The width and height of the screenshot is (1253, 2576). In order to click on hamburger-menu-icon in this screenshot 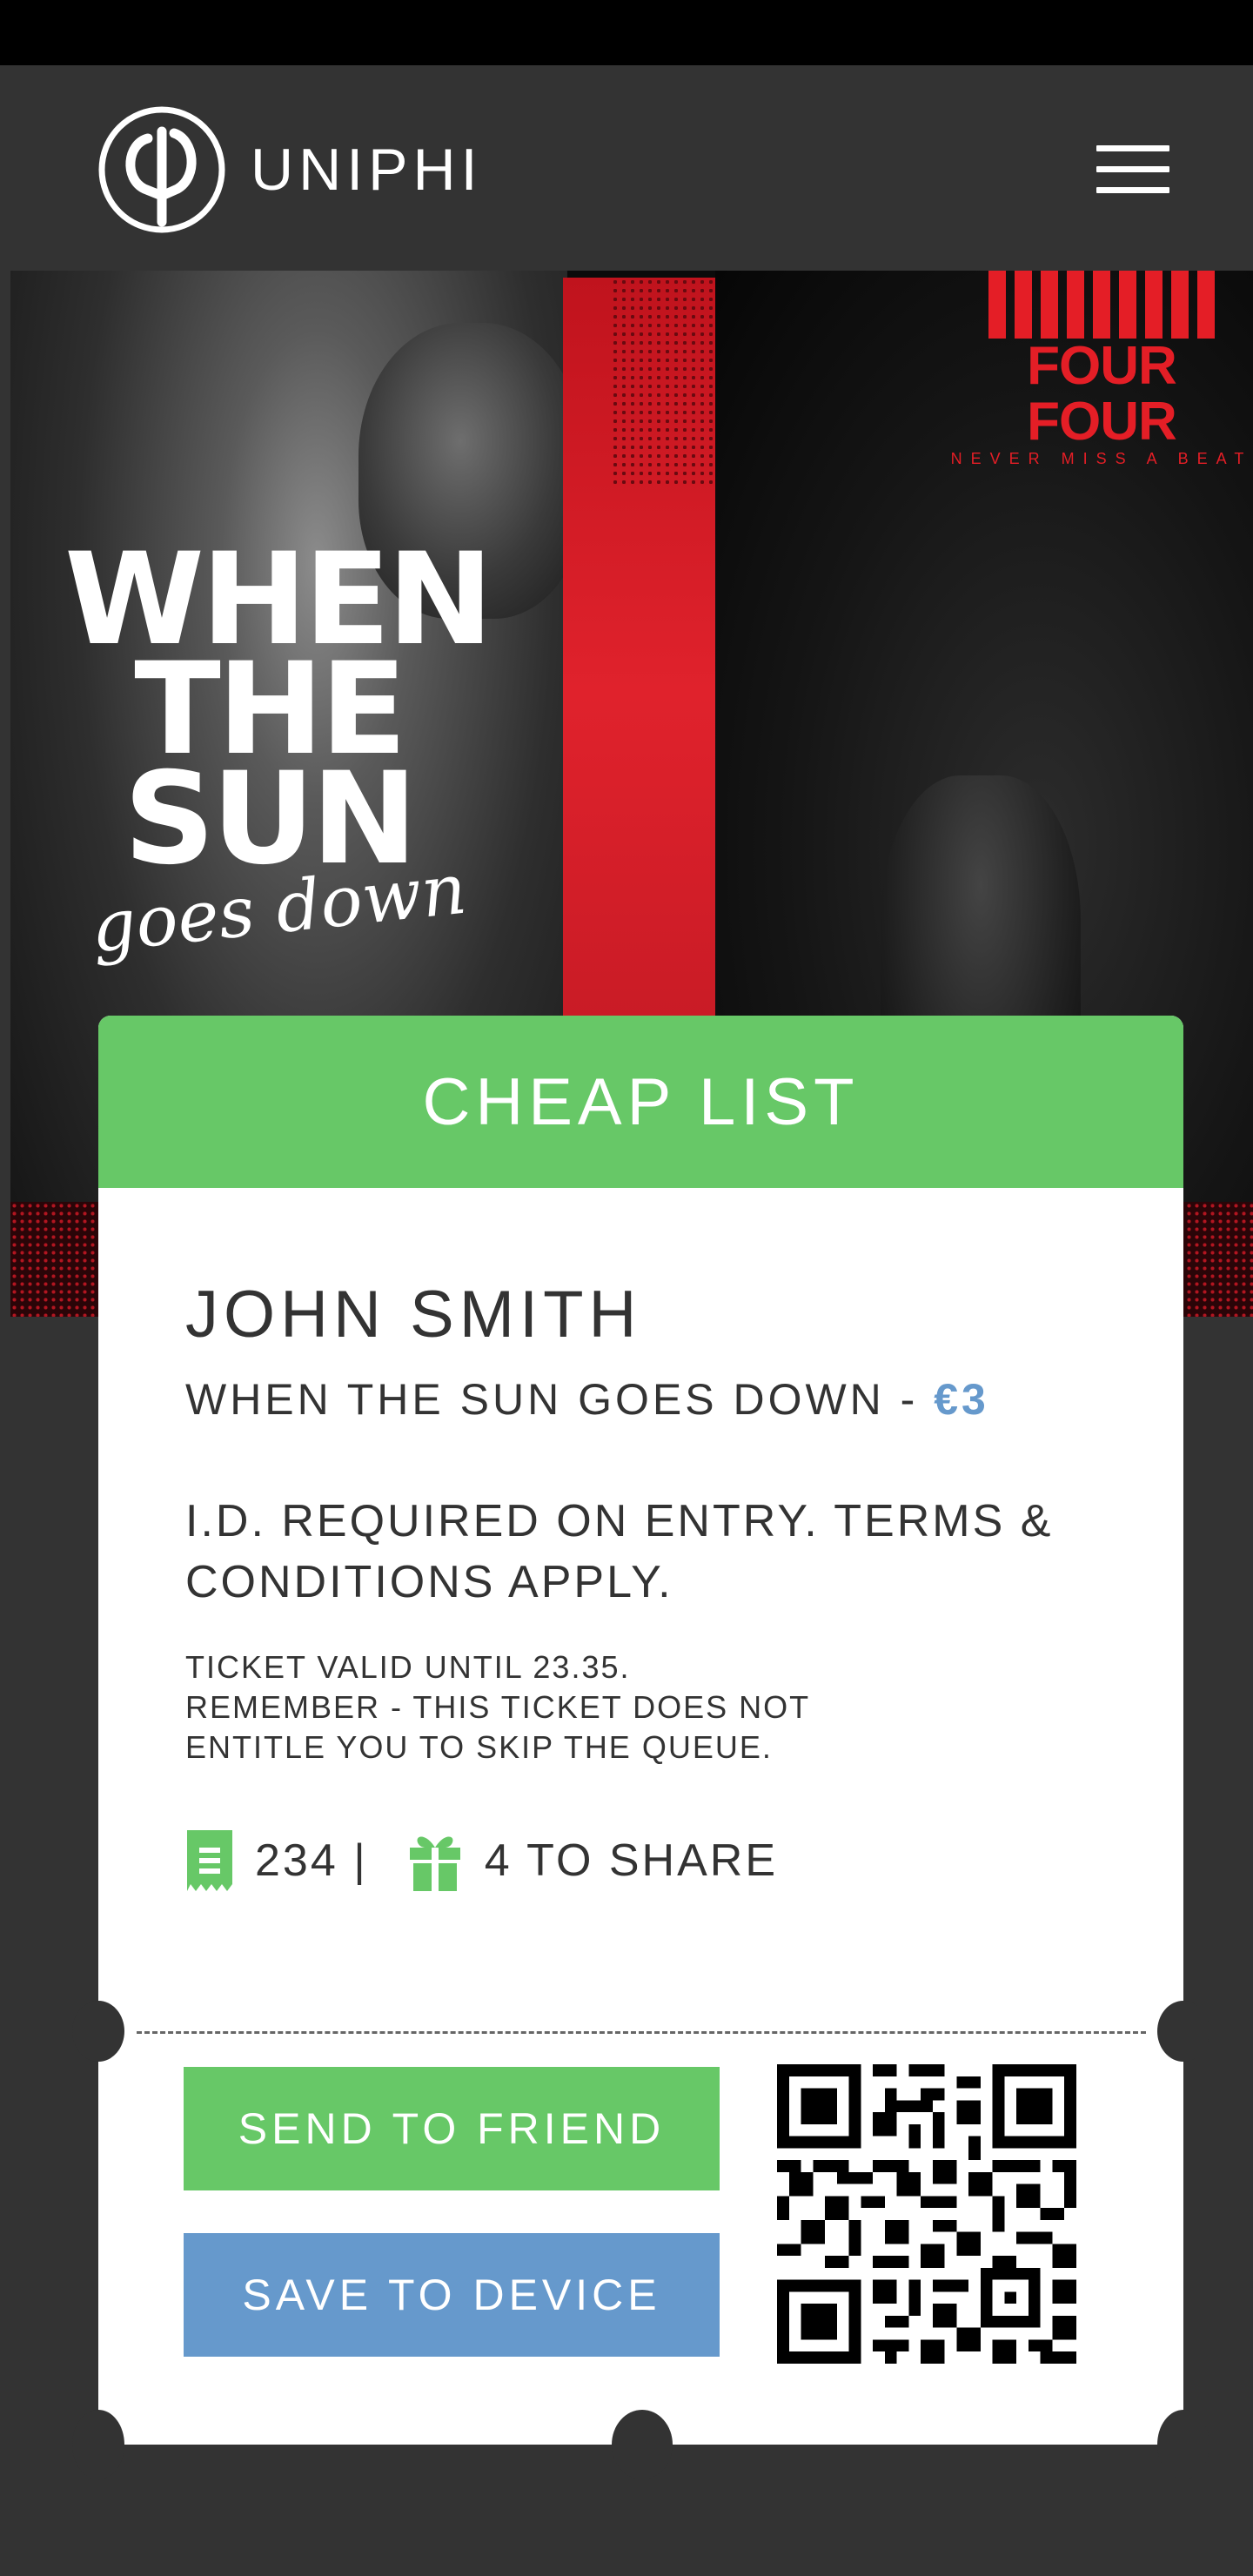, I will do `click(1132, 172)`.